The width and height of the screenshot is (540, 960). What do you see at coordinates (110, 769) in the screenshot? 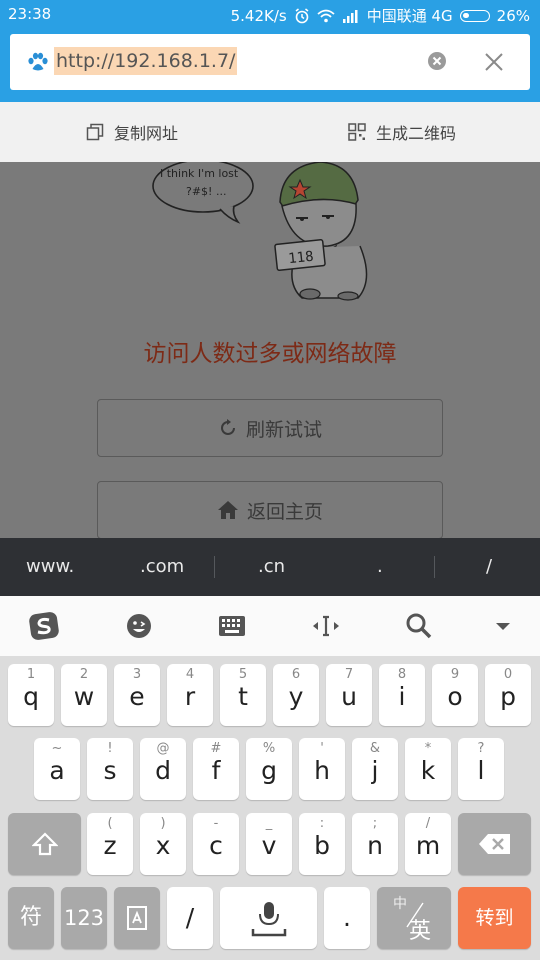
I see `key-s: ! s` at bounding box center [110, 769].